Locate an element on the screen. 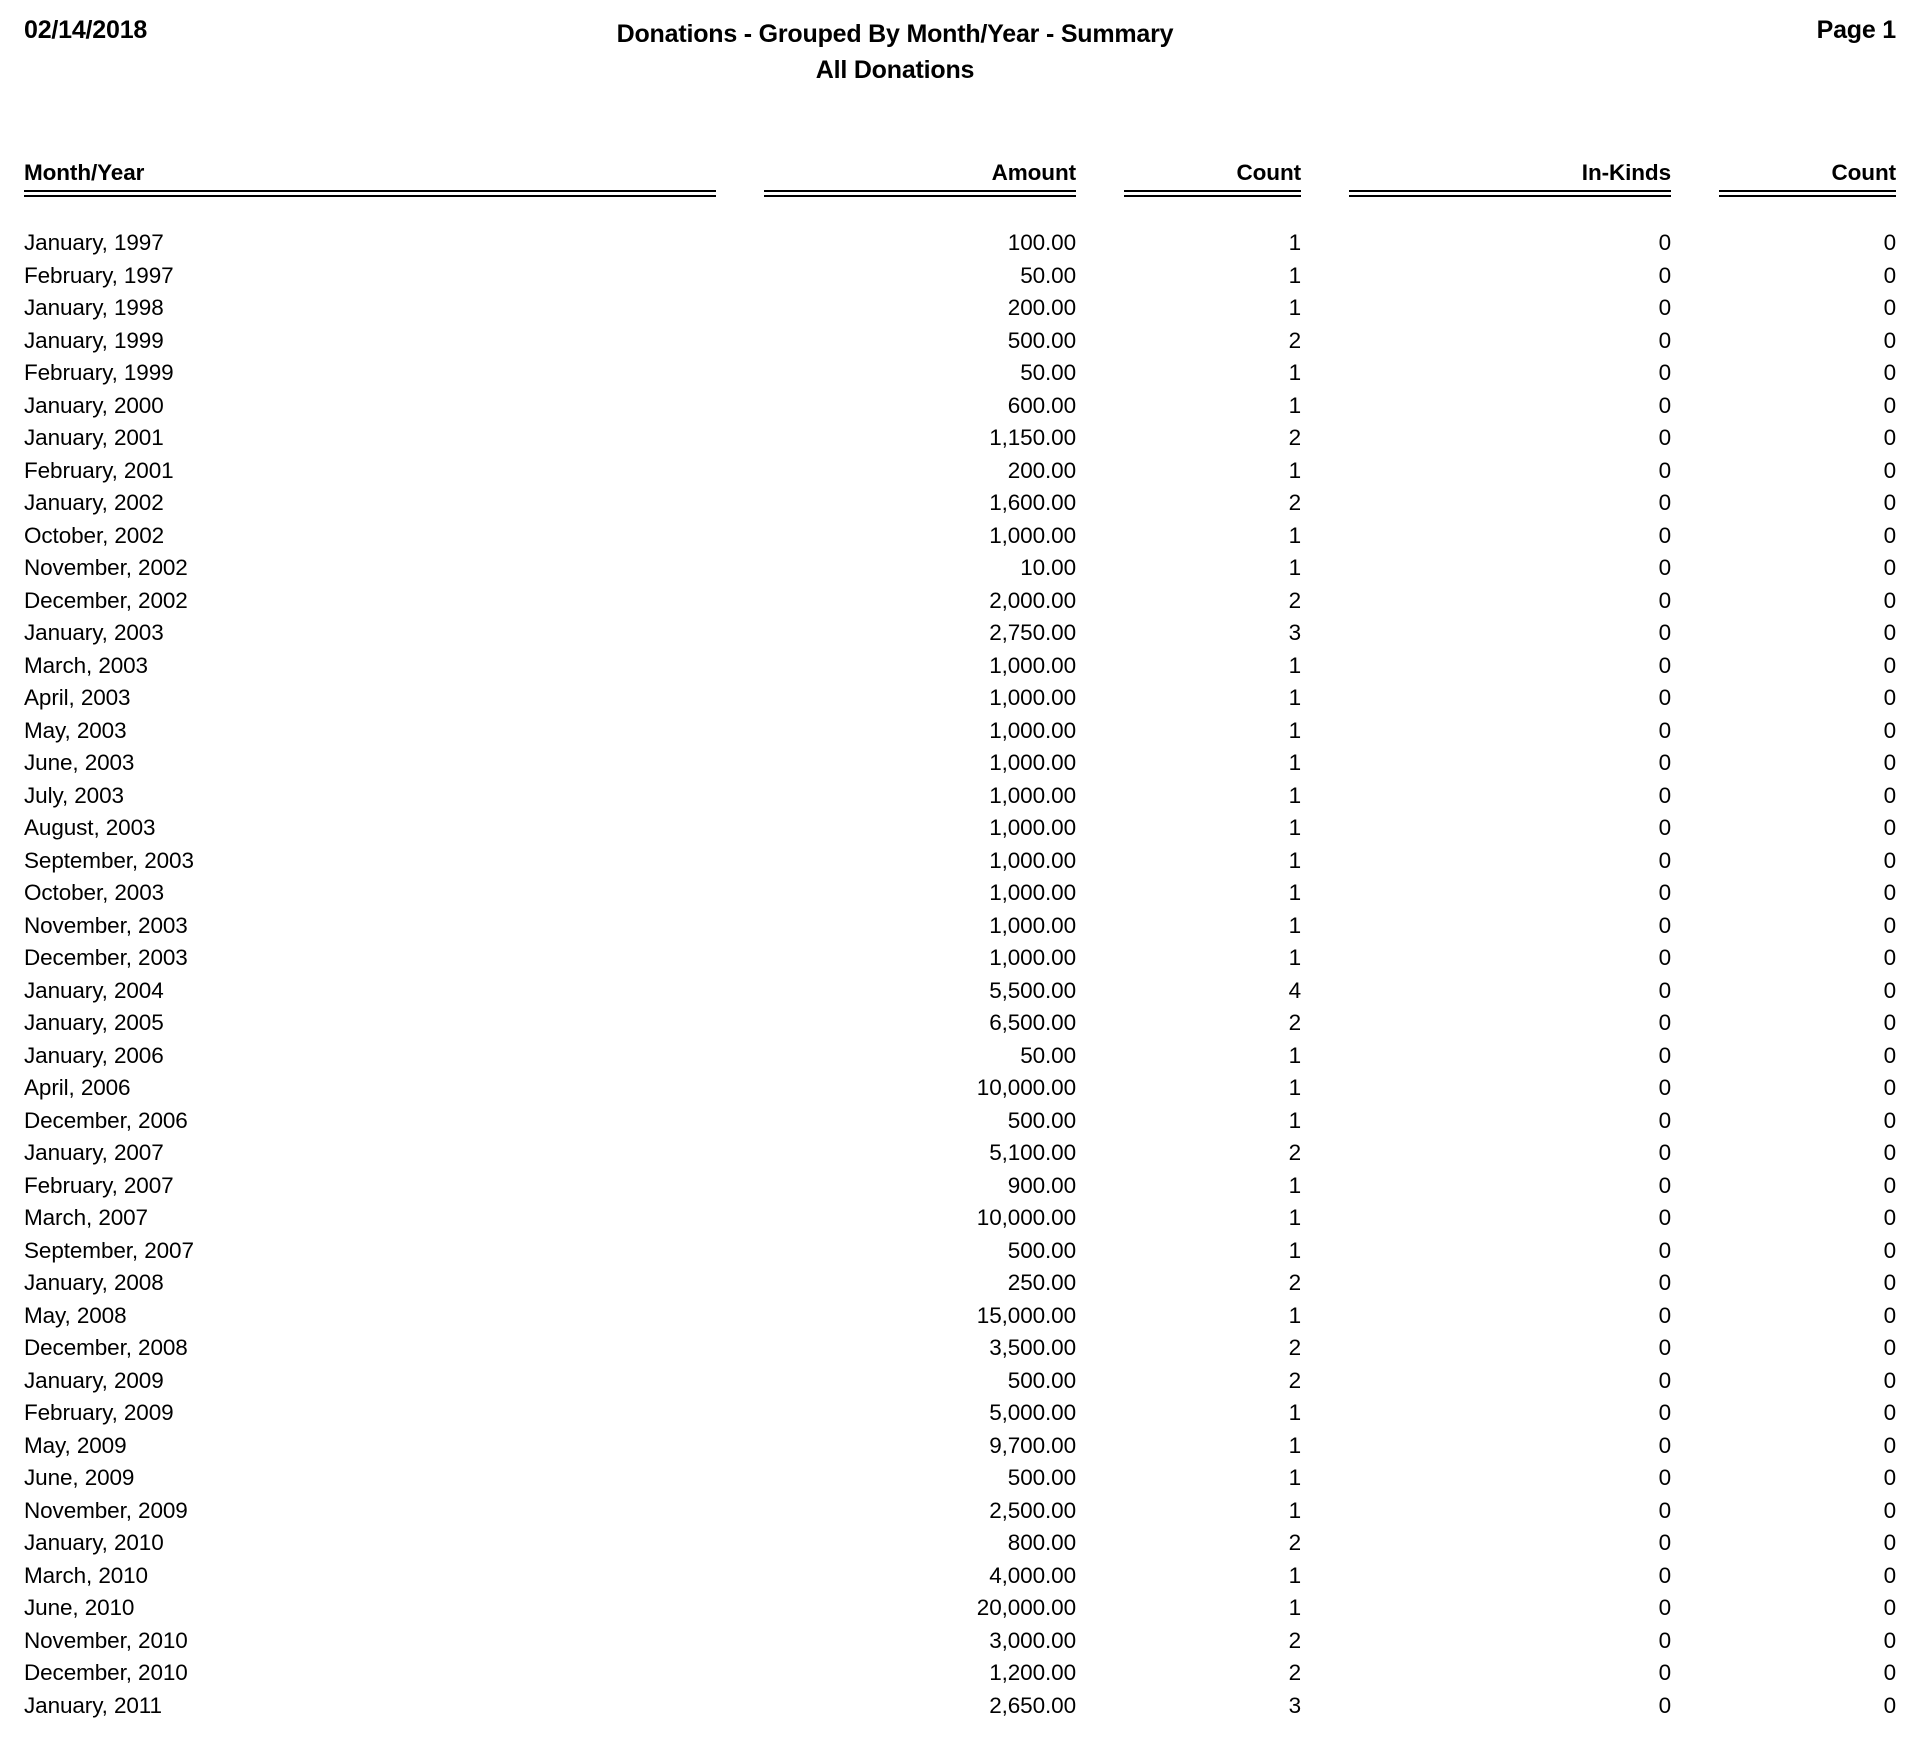 This screenshot has height=1740, width=1920. cell-amount: 5,100.00 is located at coordinates (1032, 1152).